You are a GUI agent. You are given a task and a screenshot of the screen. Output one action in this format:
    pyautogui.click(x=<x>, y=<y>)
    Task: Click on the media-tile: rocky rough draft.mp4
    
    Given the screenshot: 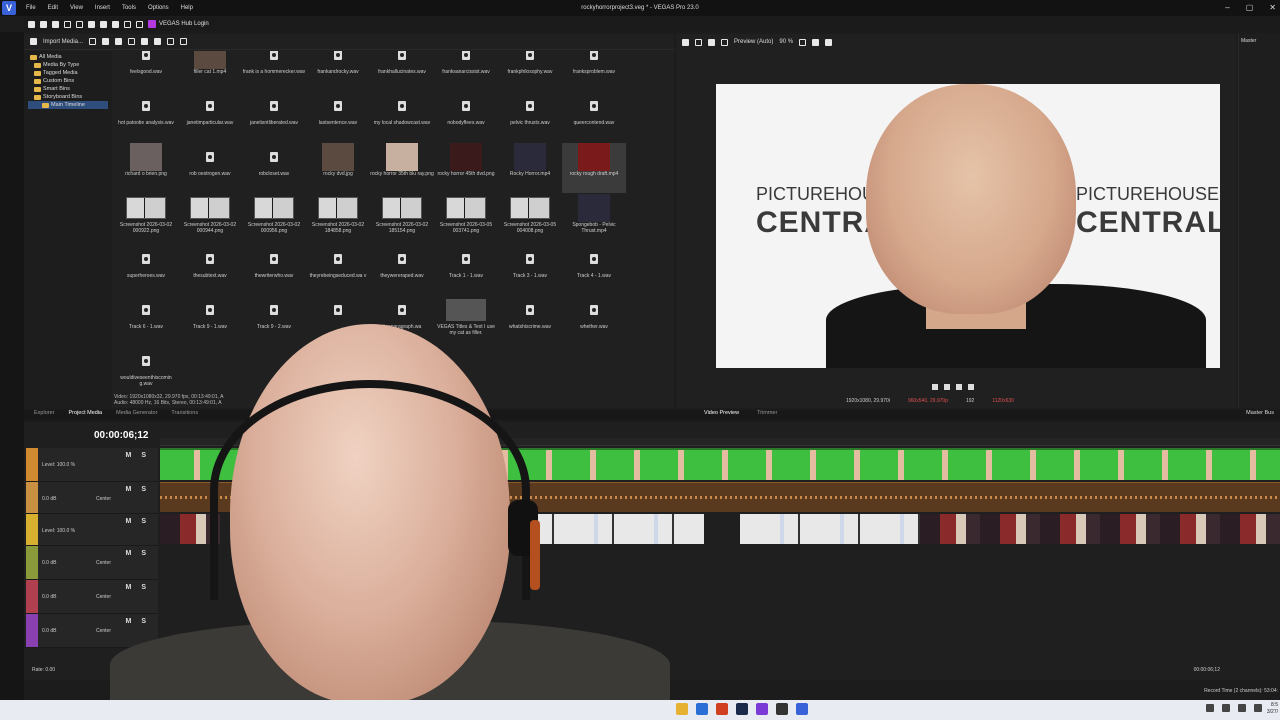 What is the action you would take?
    pyautogui.click(x=594, y=168)
    